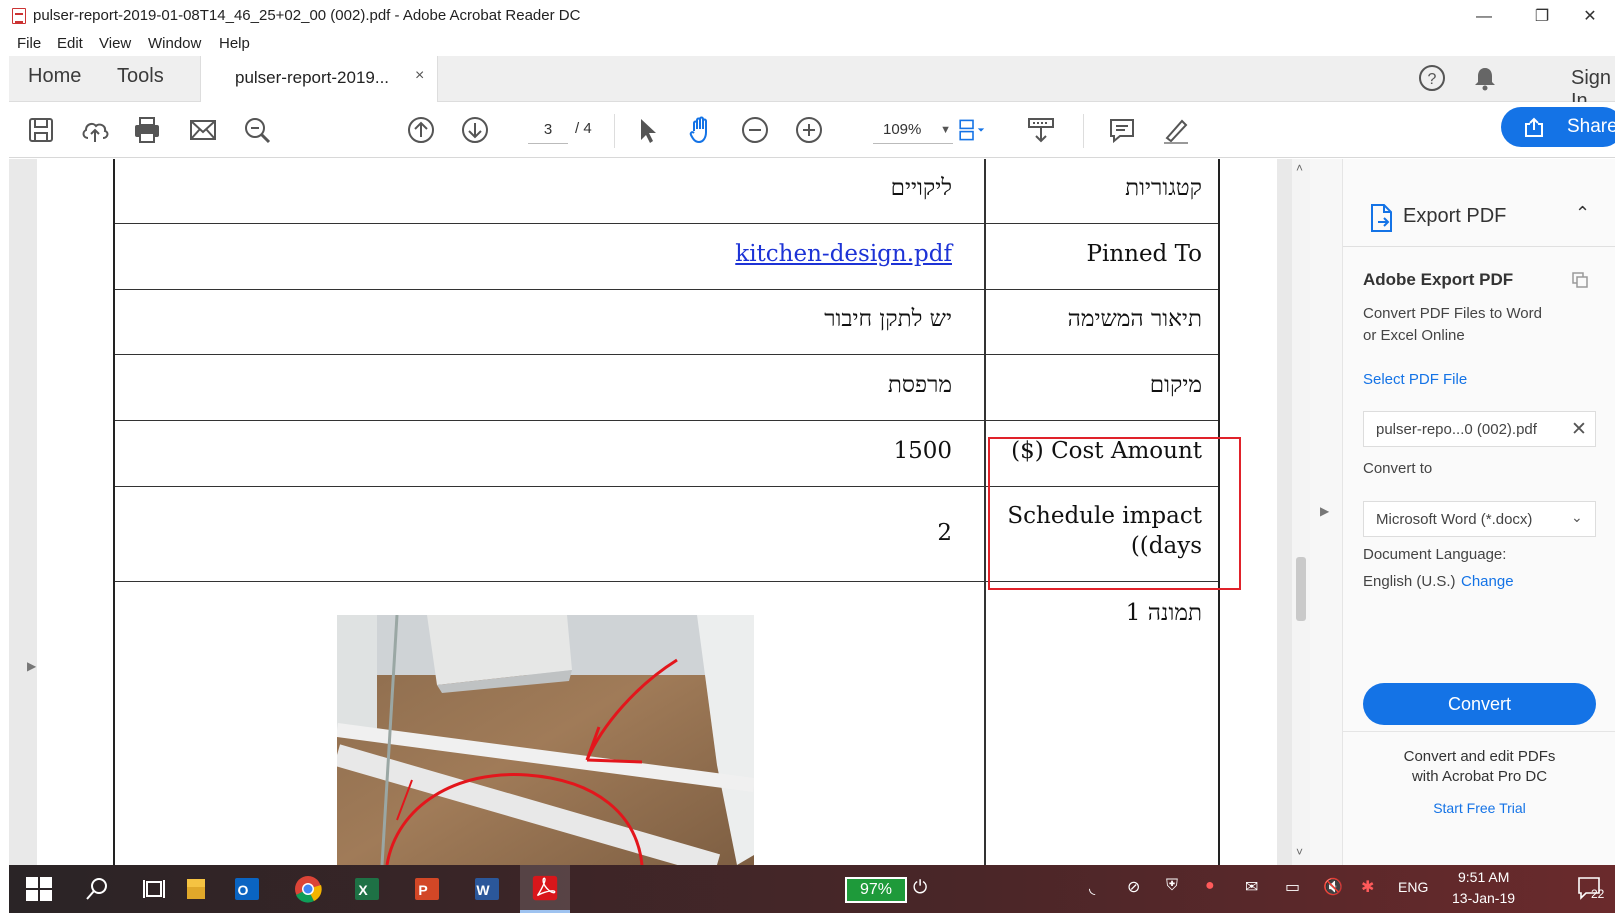  What do you see at coordinates (308, 889) in the screenshot?
I see `chrome-icon` at bounding box center [308, 889].